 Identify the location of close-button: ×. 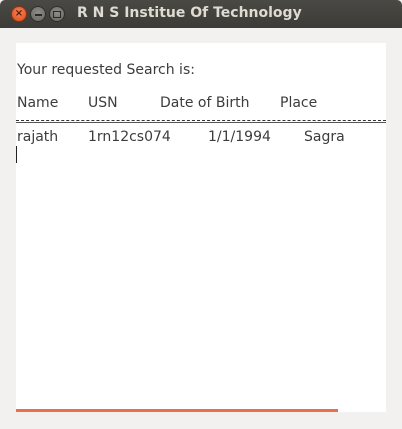
(19, 14).